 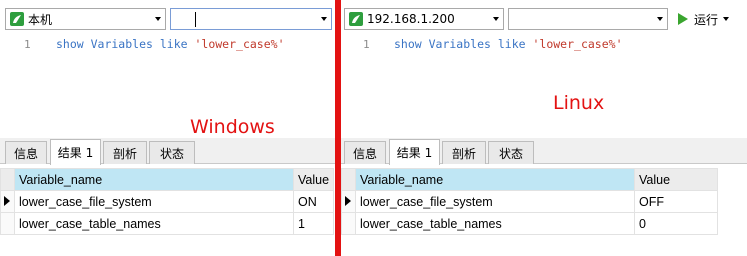 What do you see at coordinates (579, 103) in the screenshot?
I see `linux-annotation: Linux` at bounding box center [579, 103].